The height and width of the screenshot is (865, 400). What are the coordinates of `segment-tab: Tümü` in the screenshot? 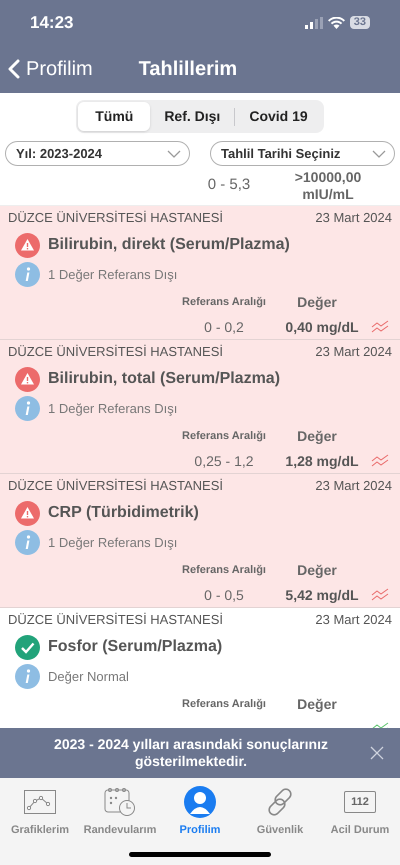 It's located at (114, 116).